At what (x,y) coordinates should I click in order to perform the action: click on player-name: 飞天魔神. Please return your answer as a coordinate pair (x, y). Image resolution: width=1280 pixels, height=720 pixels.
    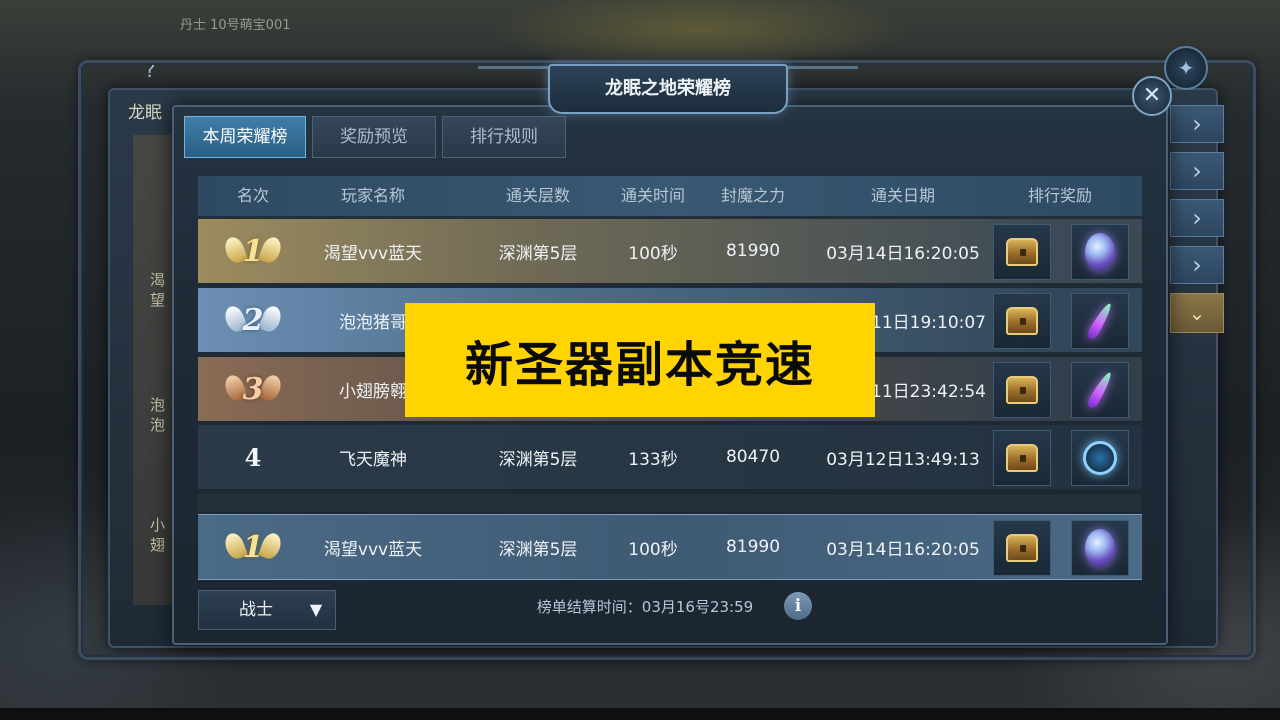
    Looking at the image, I should click on (373, 459).